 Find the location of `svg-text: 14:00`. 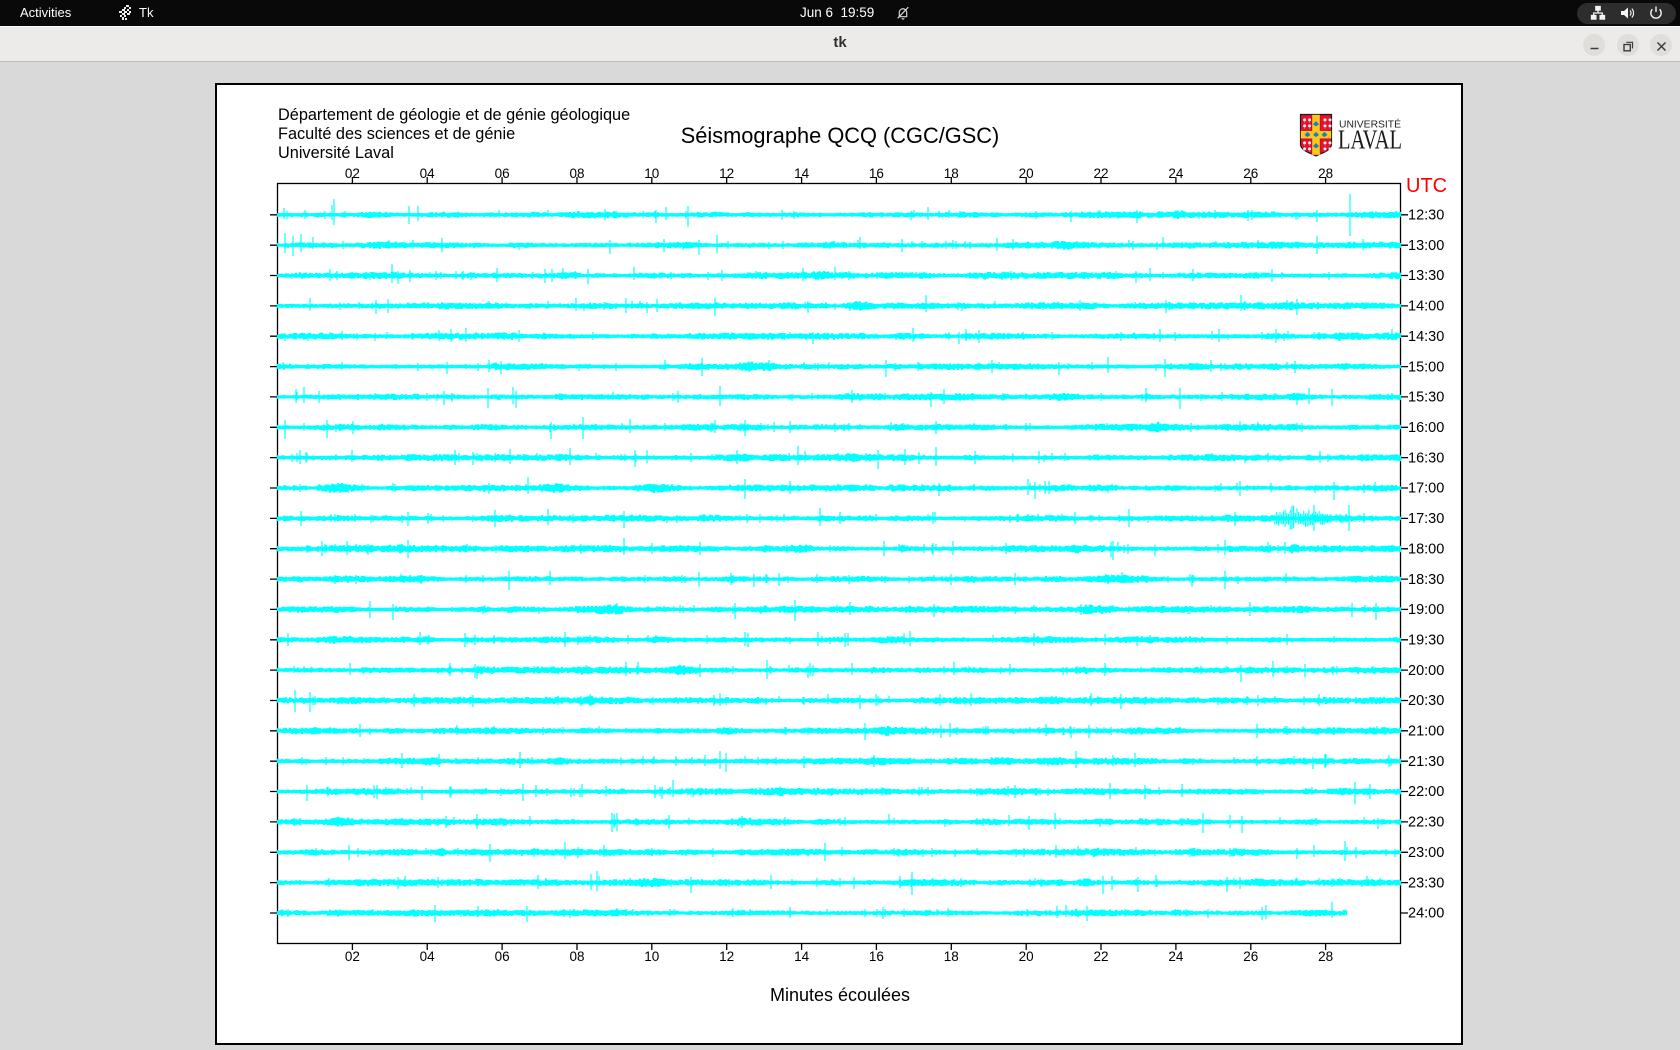

svg-text: 14:00 is located at coordinates (1426, 307).